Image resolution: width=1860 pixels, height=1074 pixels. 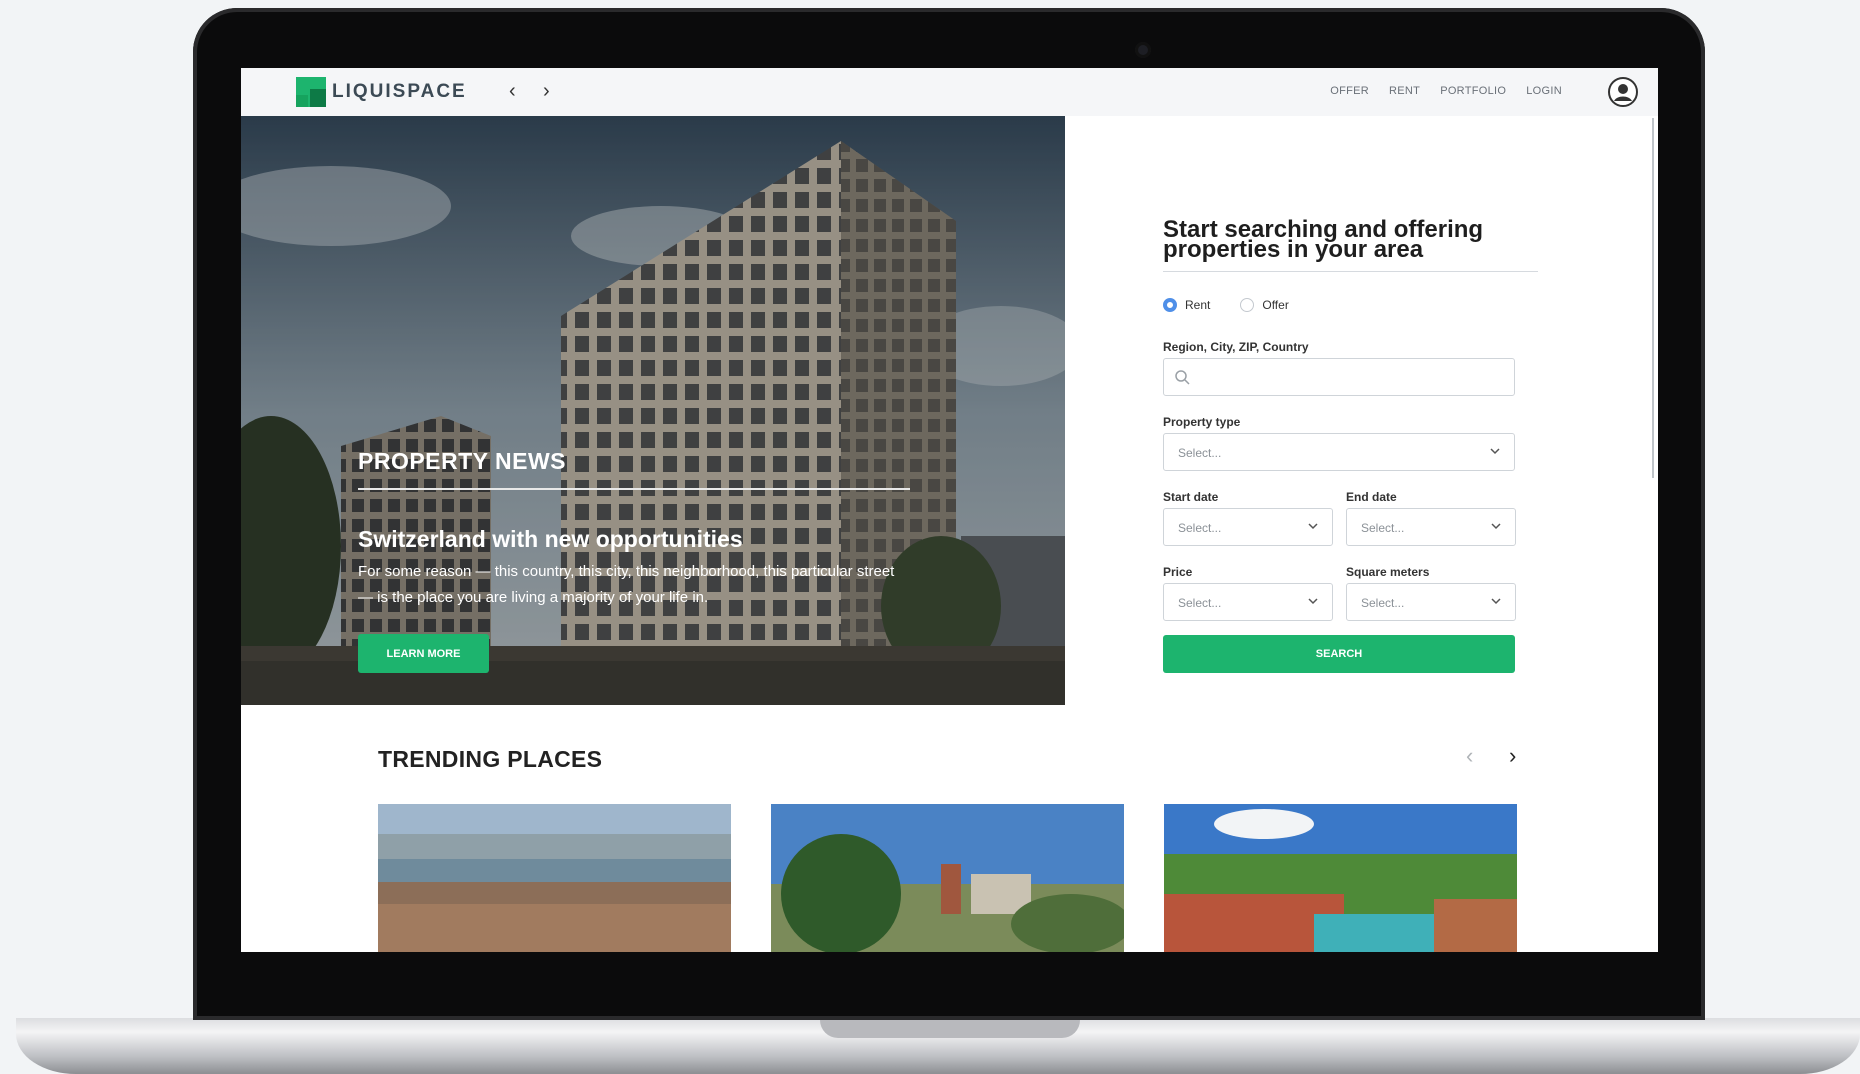 I want to click on main-menu: OFFER RENT PORTFOLIO LOGIN, so click(x=1446, y=91).